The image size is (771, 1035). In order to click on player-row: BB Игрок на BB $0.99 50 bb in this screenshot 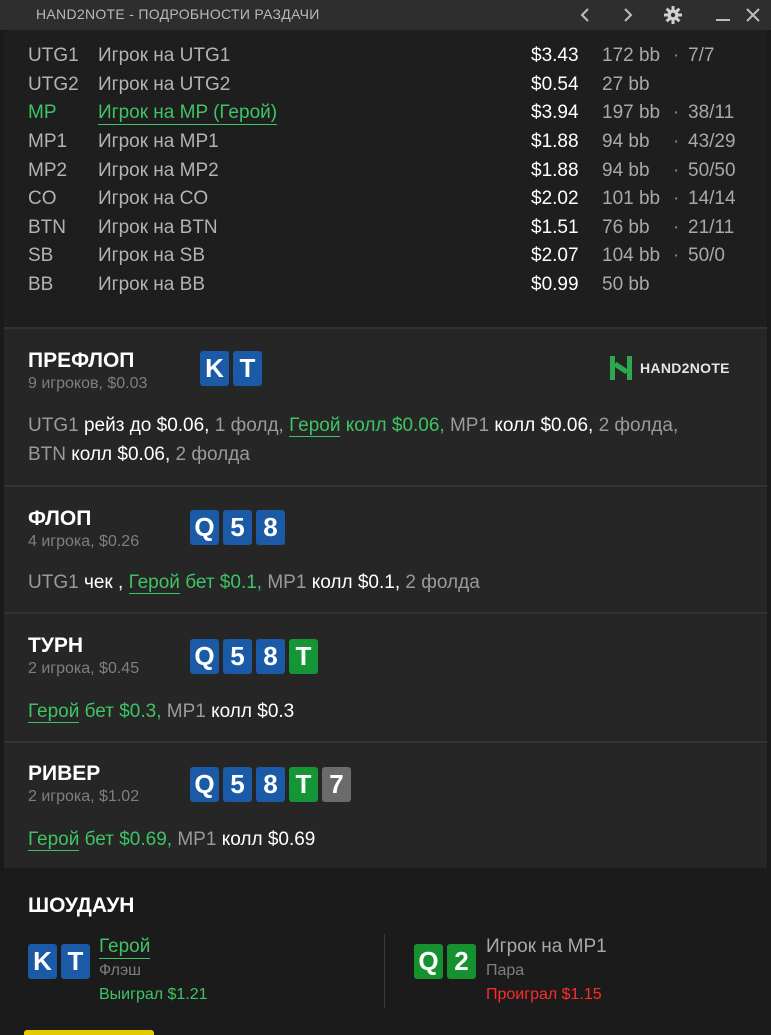, I will do `click(385, 288)`.